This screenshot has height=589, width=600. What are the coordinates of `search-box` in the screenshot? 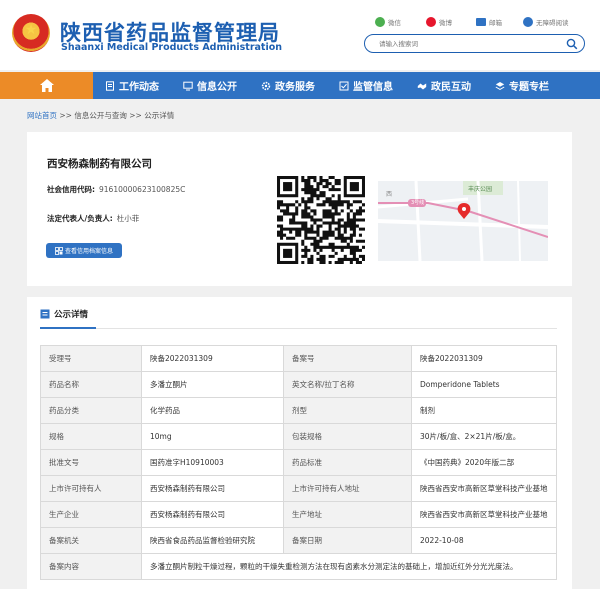 It's located at (474, 43).